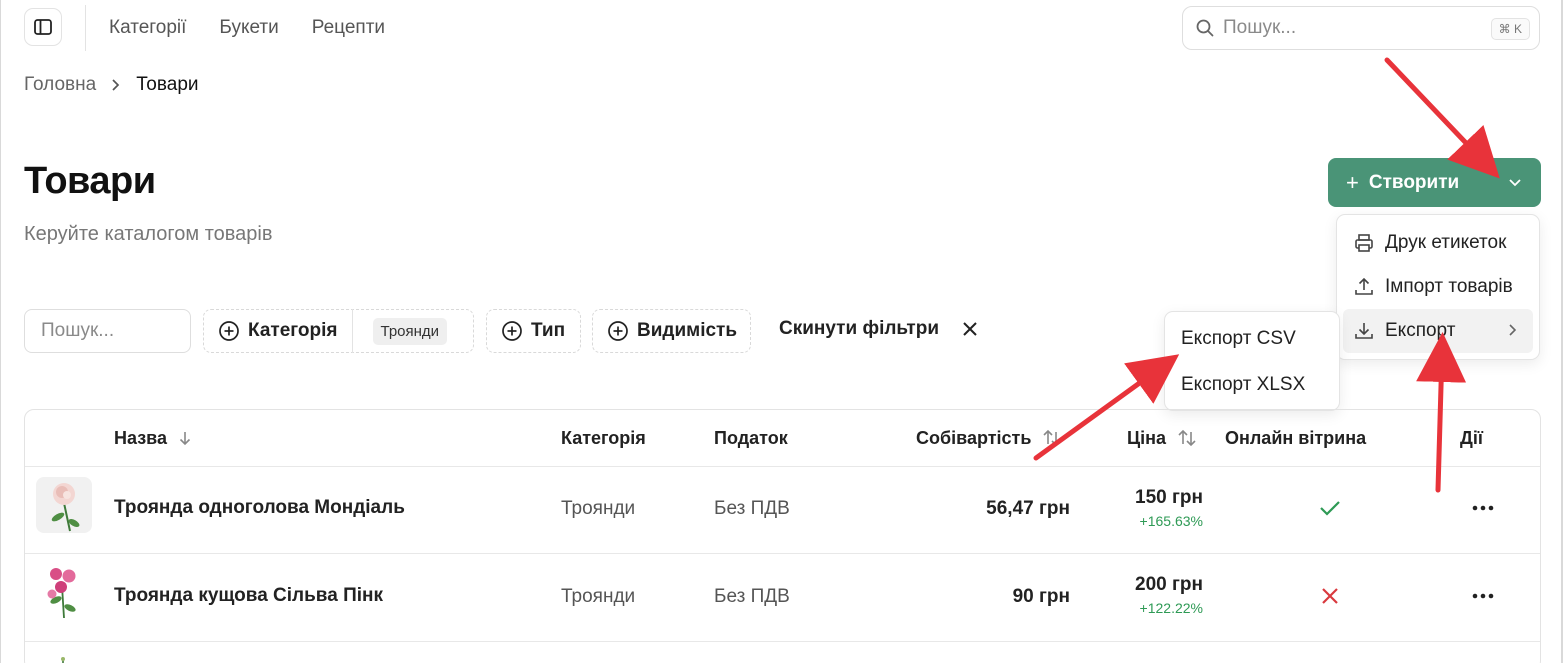  What do you see at coordinates (1171, 608) in the screenshot?
I see `markup-value: +122.22%` at bounding box center [1171, 608].